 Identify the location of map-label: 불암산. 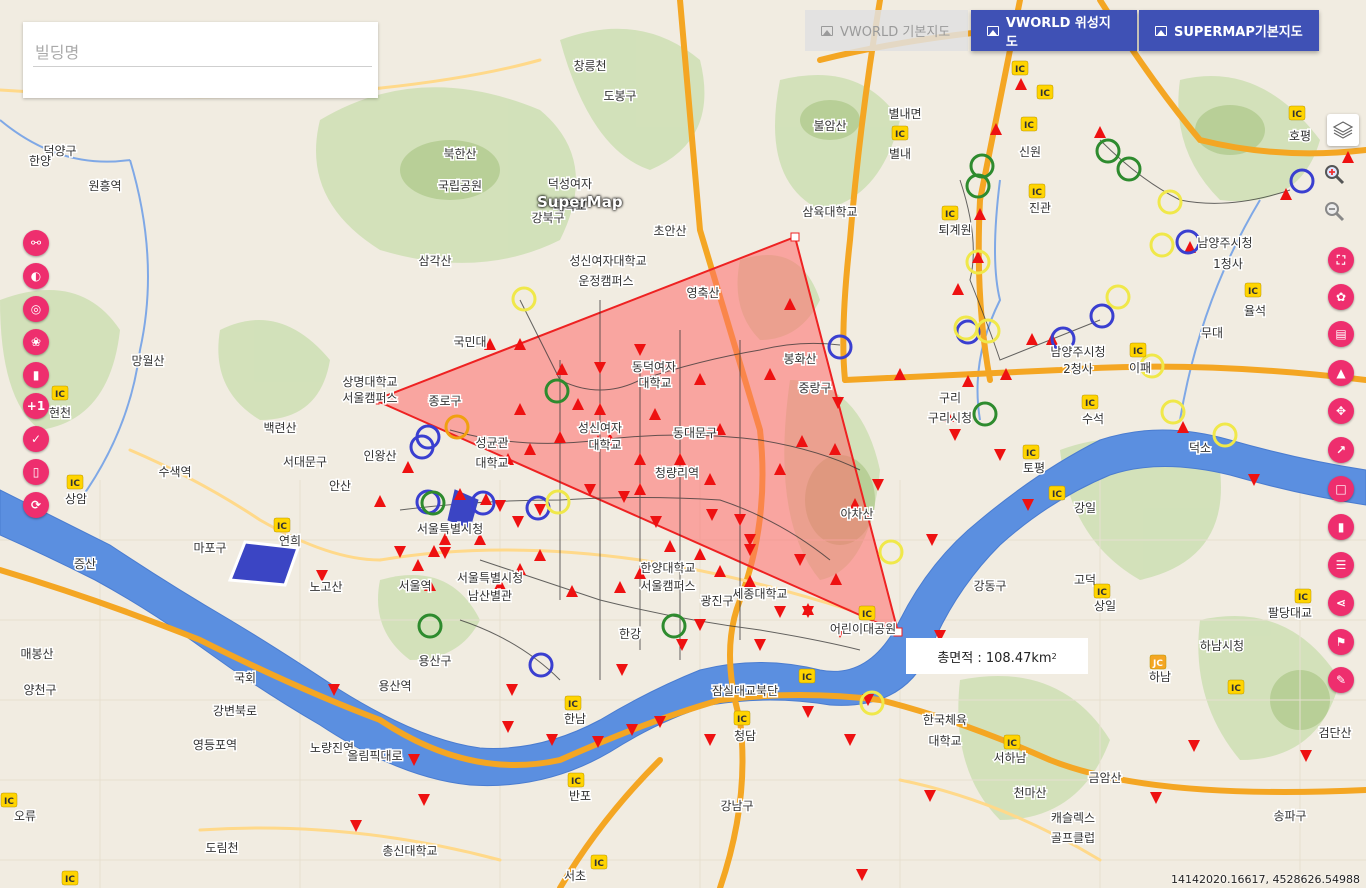
(829, 126).